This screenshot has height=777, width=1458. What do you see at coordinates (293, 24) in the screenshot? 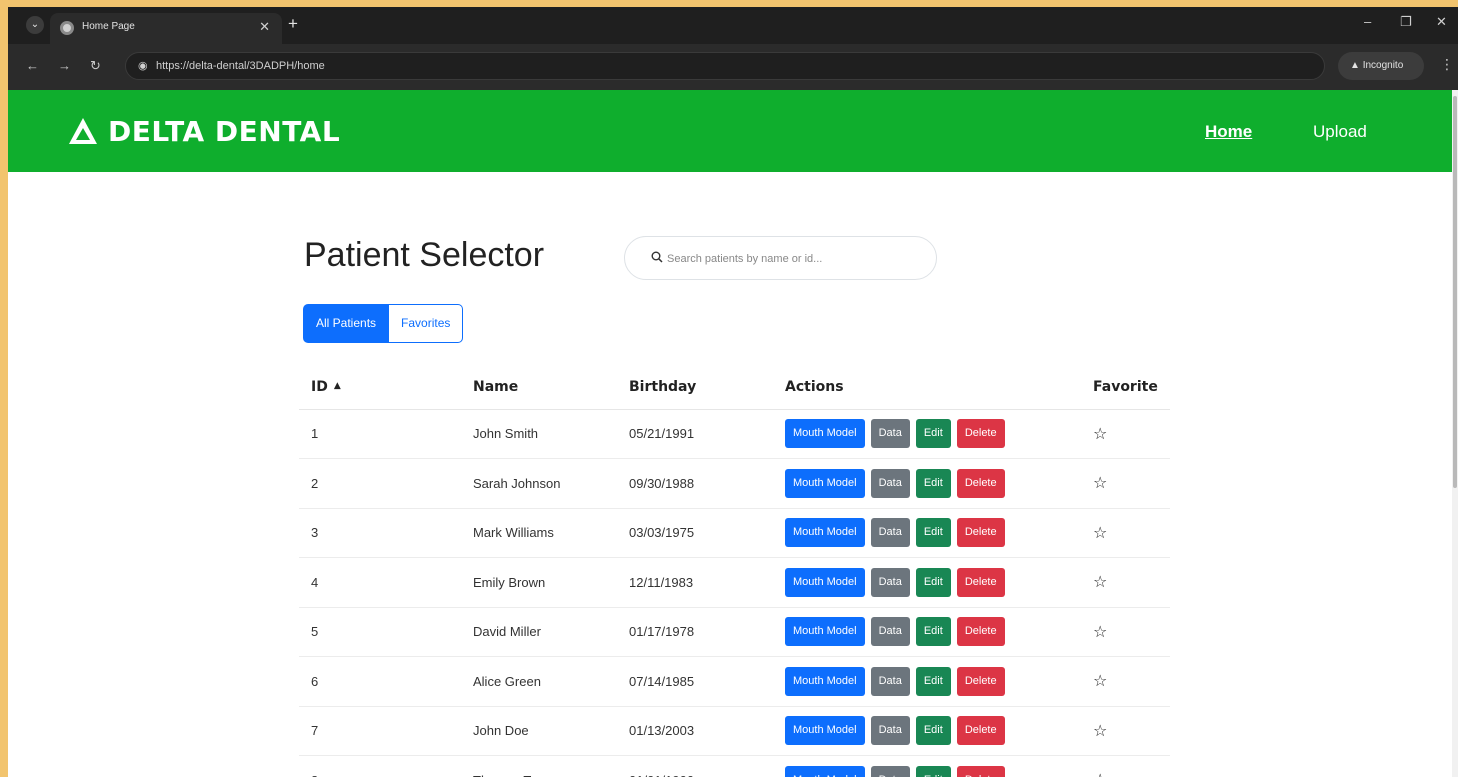
I see `new-tab-plus-icon: +` at bounding box center [293, 24].